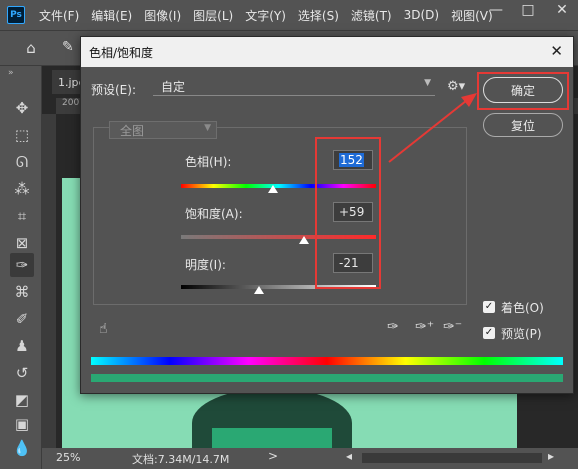 This screenshot has height=469, width=578. Describe the element at coordinates (68, 47) in the screenshot. I see `eyedropper-icon: ✎` at that location.